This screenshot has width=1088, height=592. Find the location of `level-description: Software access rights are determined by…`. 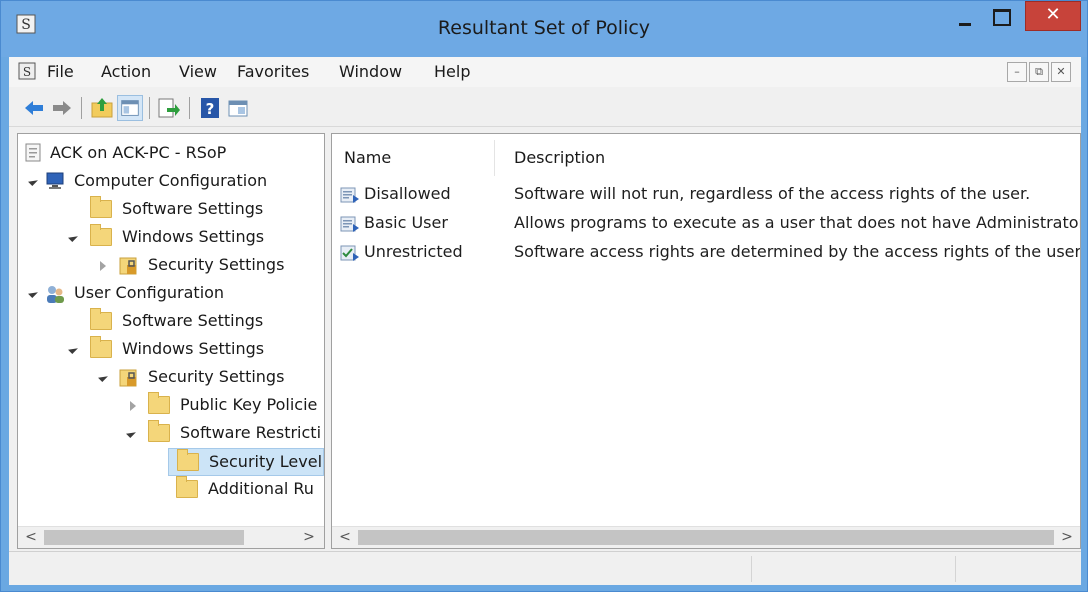

level-description: Software access rights are determined by… is located at coordinates (797, 251).